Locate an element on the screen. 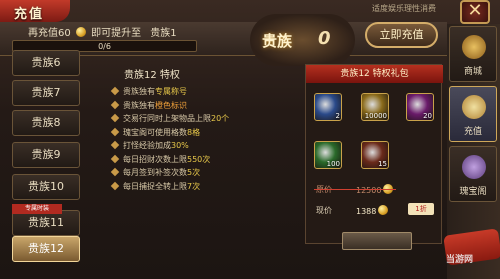 The height and width of the screenshot is (279, 500). sidebar-item-vip9: 贵族9 is located at coordinates (46, 155).